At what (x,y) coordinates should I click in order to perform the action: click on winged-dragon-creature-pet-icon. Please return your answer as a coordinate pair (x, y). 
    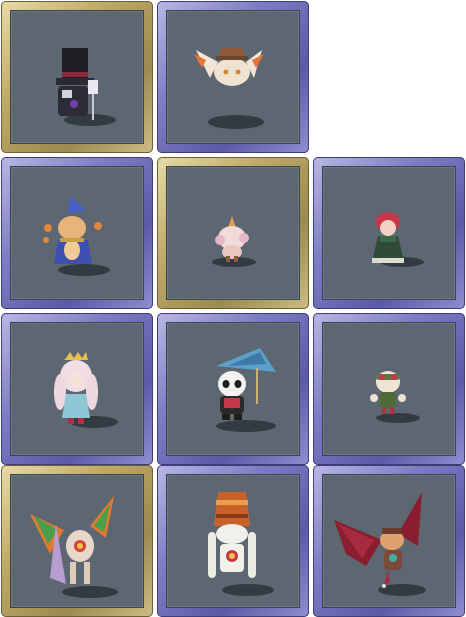
    Looking at the image, I should click on (74, 547).